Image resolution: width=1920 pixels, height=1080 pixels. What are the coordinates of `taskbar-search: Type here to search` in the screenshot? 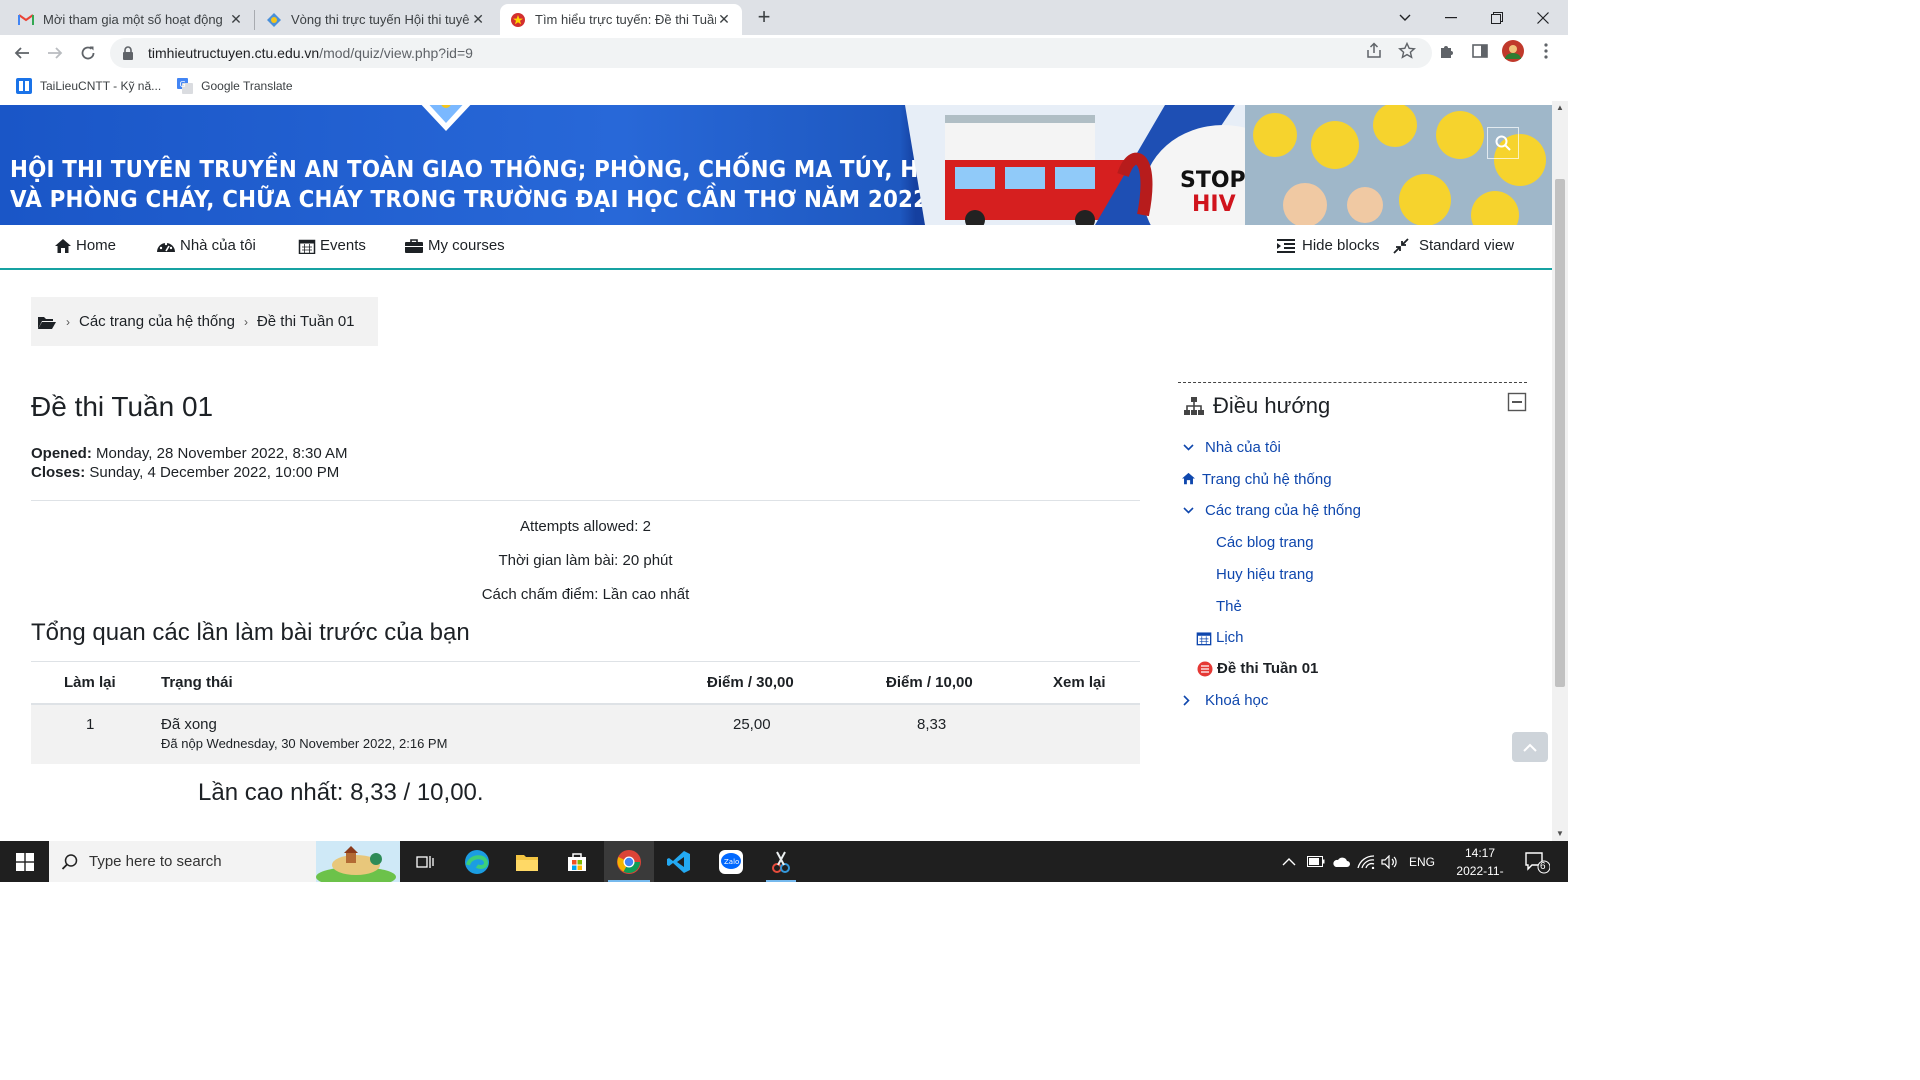 It's located at (224, 861).